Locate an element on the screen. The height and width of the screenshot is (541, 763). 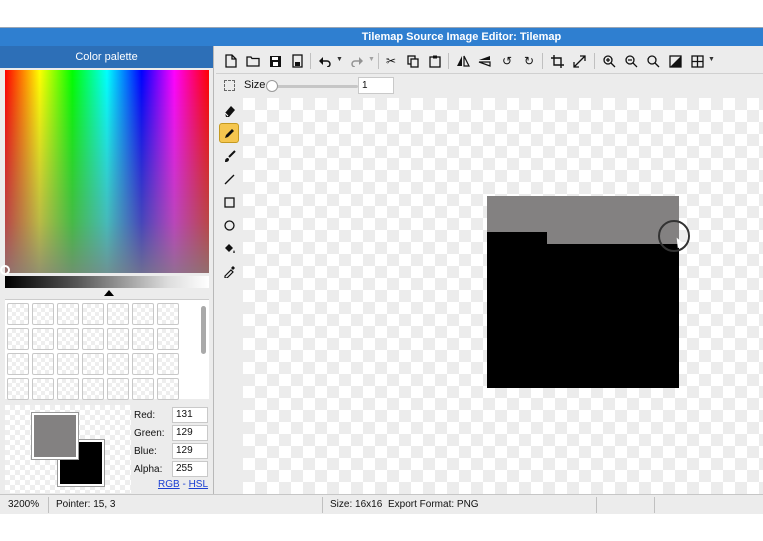
foreground-color-swatch is located at coordinates (55, 436).